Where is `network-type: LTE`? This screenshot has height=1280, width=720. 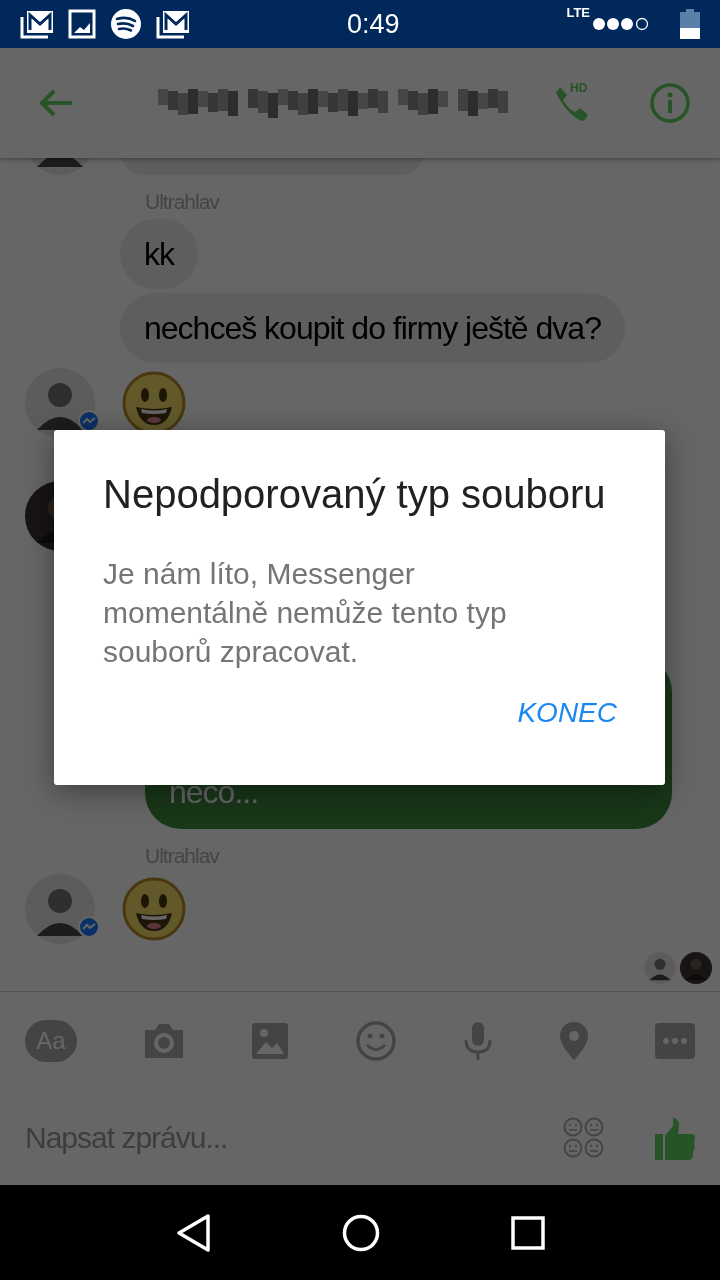 network-type: LTE is located at coordinates (578, 12).